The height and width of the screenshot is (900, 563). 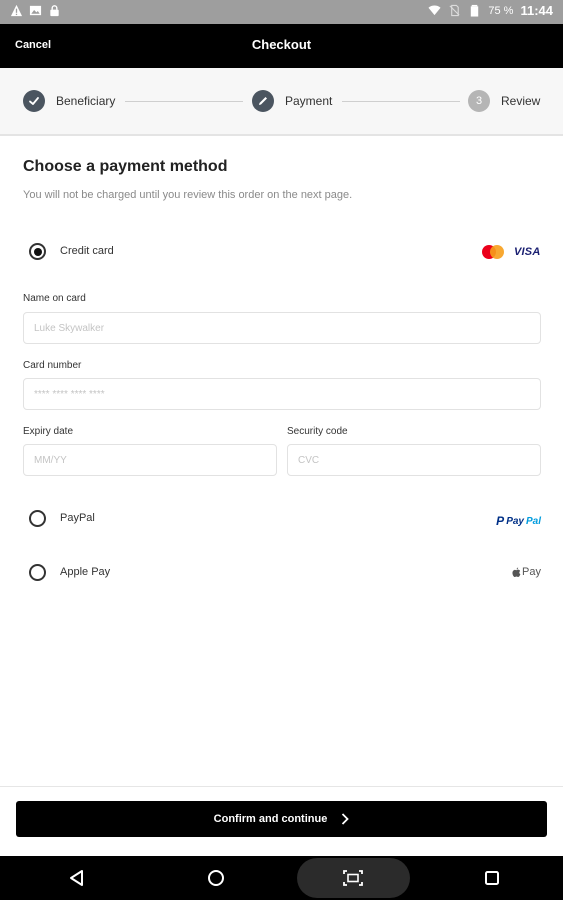 I want to click on paypal-logo: P Pay Pal, so click(x=518, y=521).